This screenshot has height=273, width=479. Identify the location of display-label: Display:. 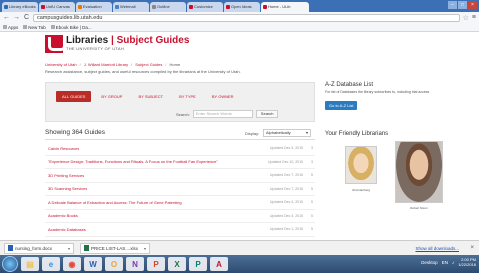
(252, 133).